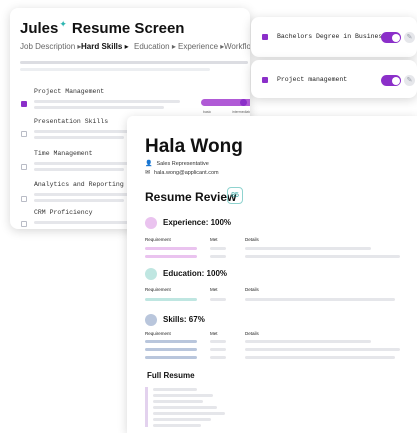 This screenshot has width=417, height=433. Describe the element at coordinates (280, 288) in the screenshot. I see `review-section-education: Education: 100% Requirement Met Details` at that location.